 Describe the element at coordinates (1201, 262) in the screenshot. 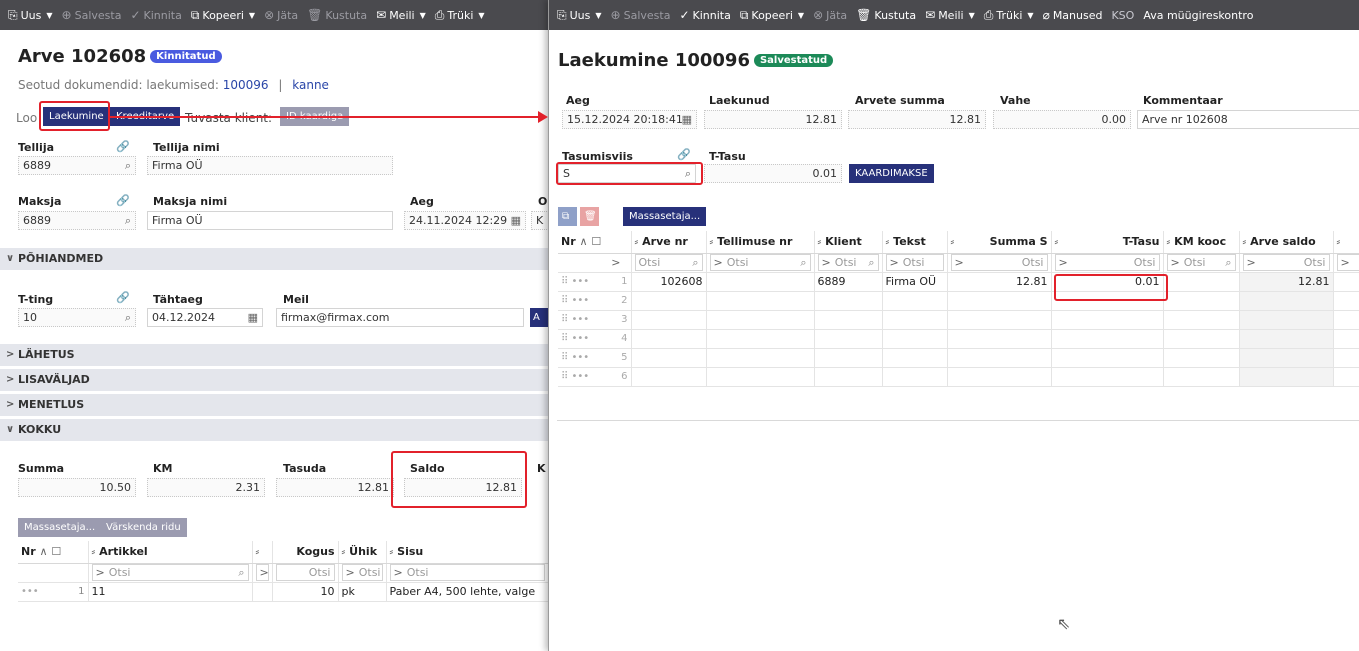

I see `filter-vat-code: > Otsi ⌕` at that location.